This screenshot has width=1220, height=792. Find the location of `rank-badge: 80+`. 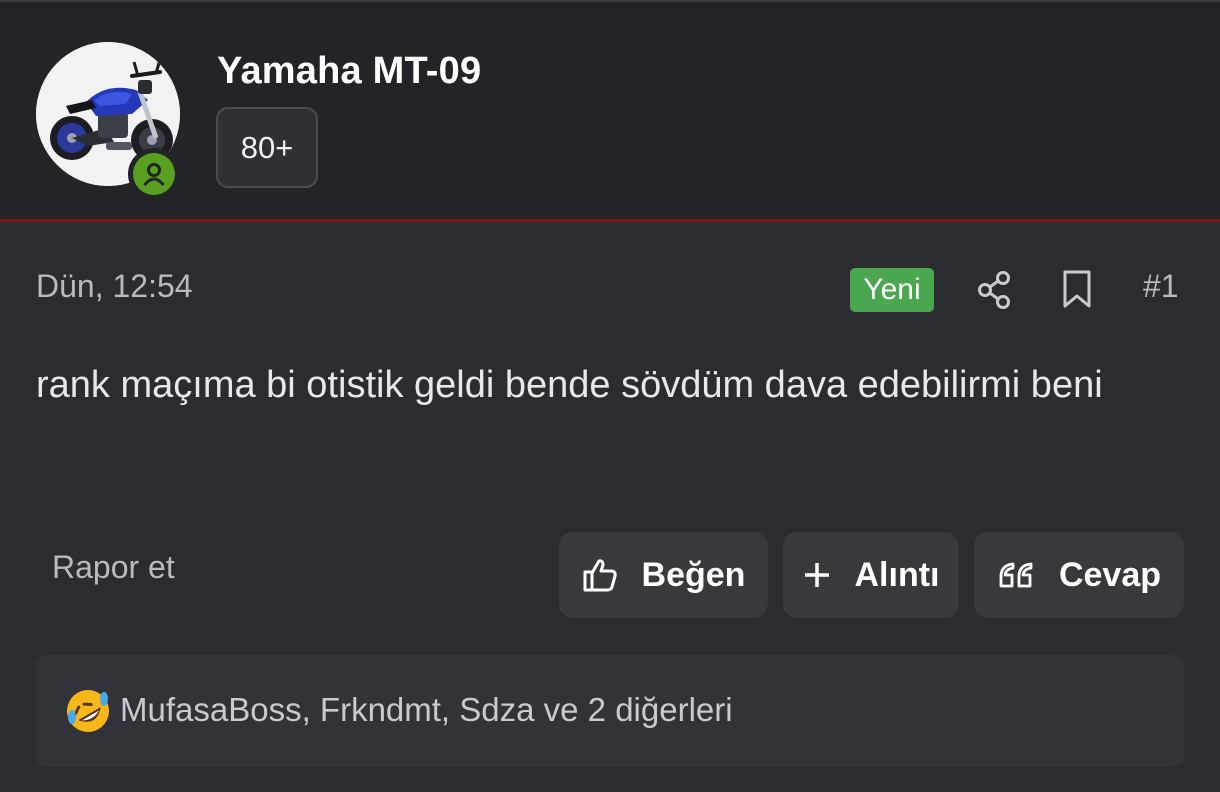

rank-badge: 80+ is located at coordinates (267, 147).